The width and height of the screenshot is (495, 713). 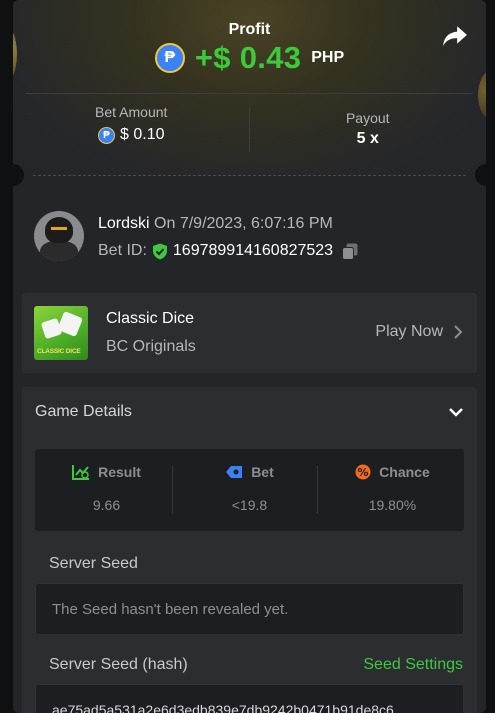 I want to click on server-seed-value: The Seed hasn't been revealed yet., so click(x=170, y=609).